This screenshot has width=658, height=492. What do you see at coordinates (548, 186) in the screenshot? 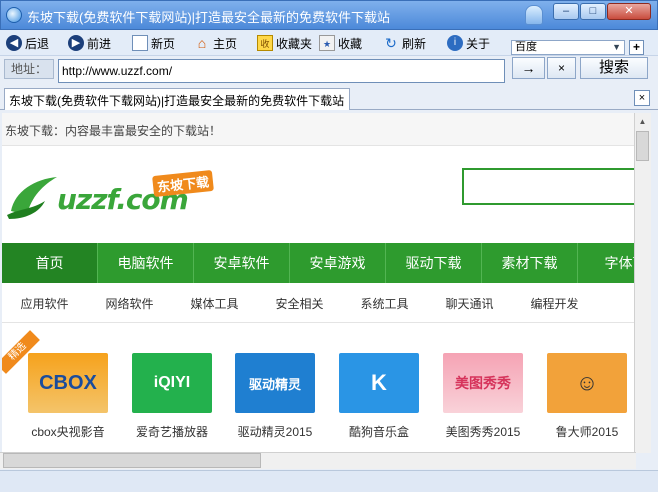
I see `site-search-input` at bounding box center [548, 186].